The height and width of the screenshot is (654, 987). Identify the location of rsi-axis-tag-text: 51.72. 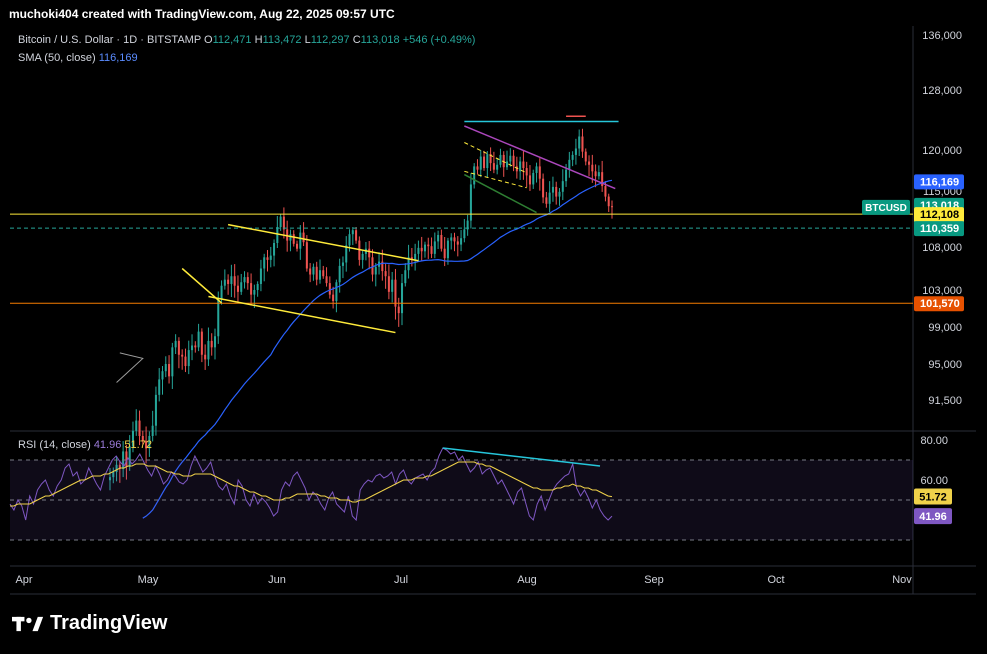
(933, 498).